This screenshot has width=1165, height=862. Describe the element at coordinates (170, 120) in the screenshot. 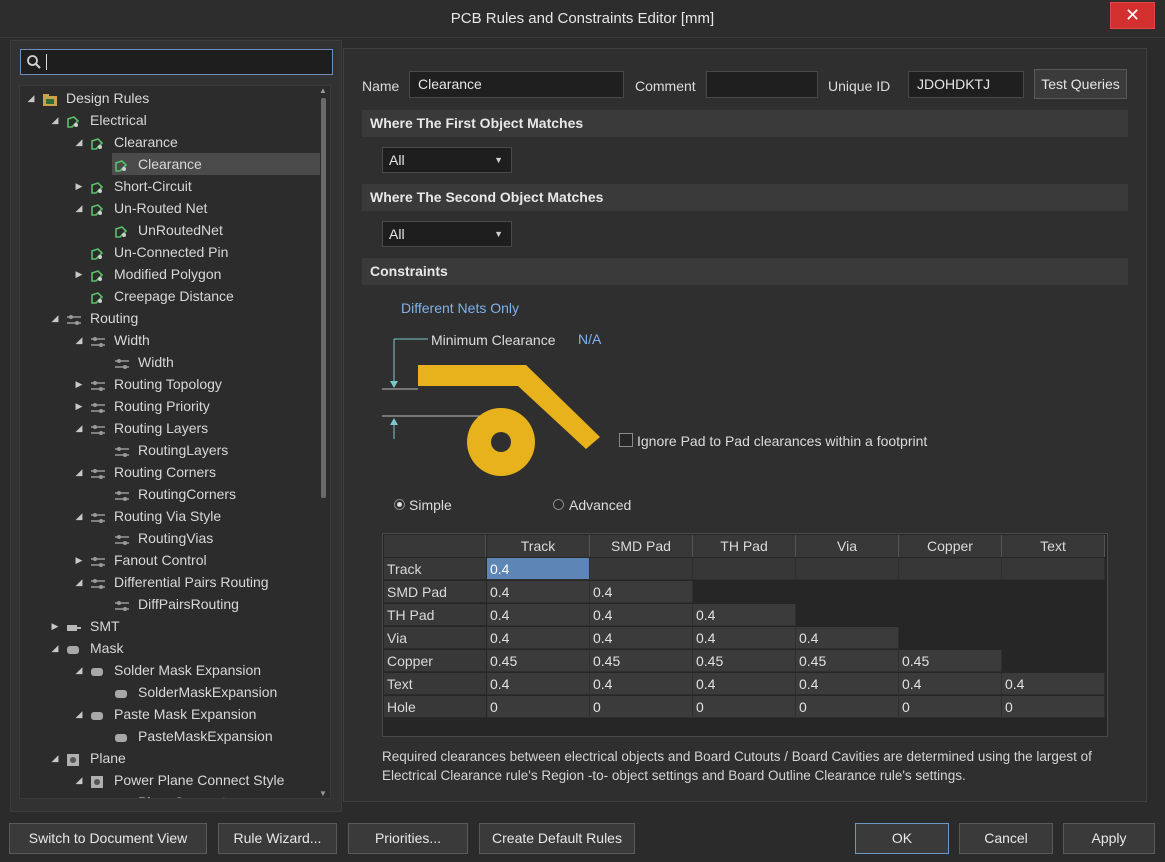

I see `tree-item: ◢ Electrical` at that location.